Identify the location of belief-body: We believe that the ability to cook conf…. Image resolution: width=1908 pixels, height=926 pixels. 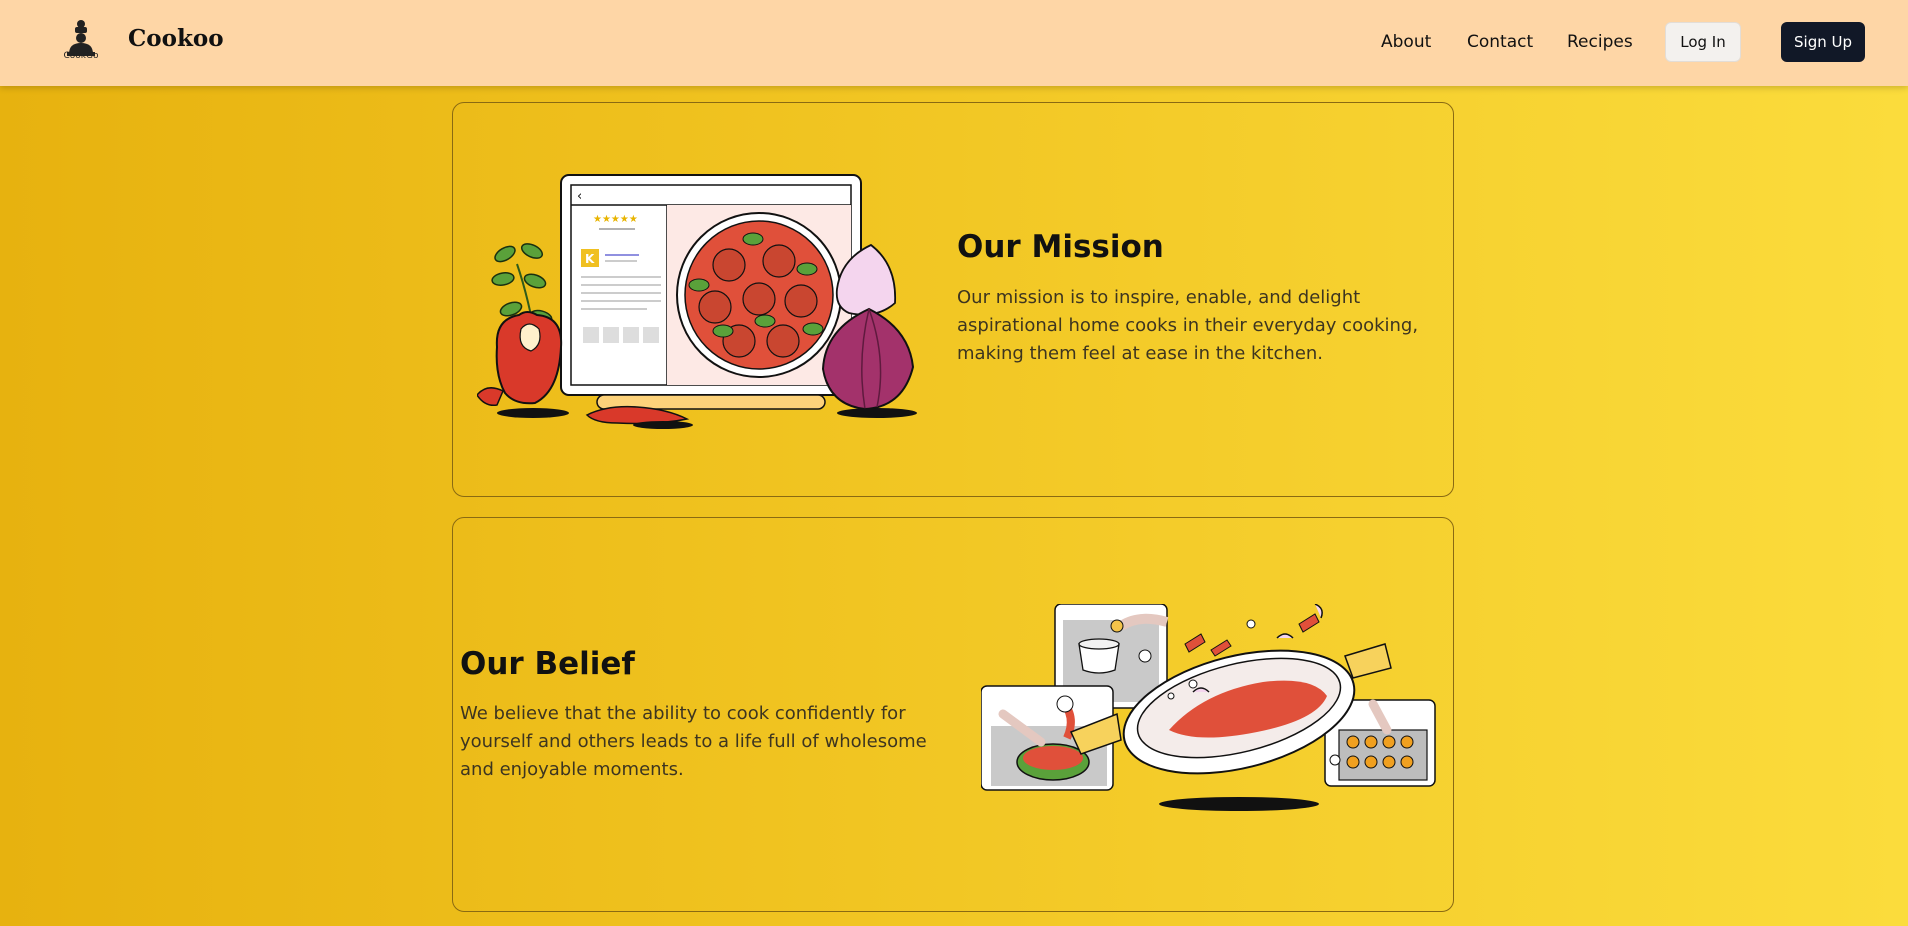
(693, 741).